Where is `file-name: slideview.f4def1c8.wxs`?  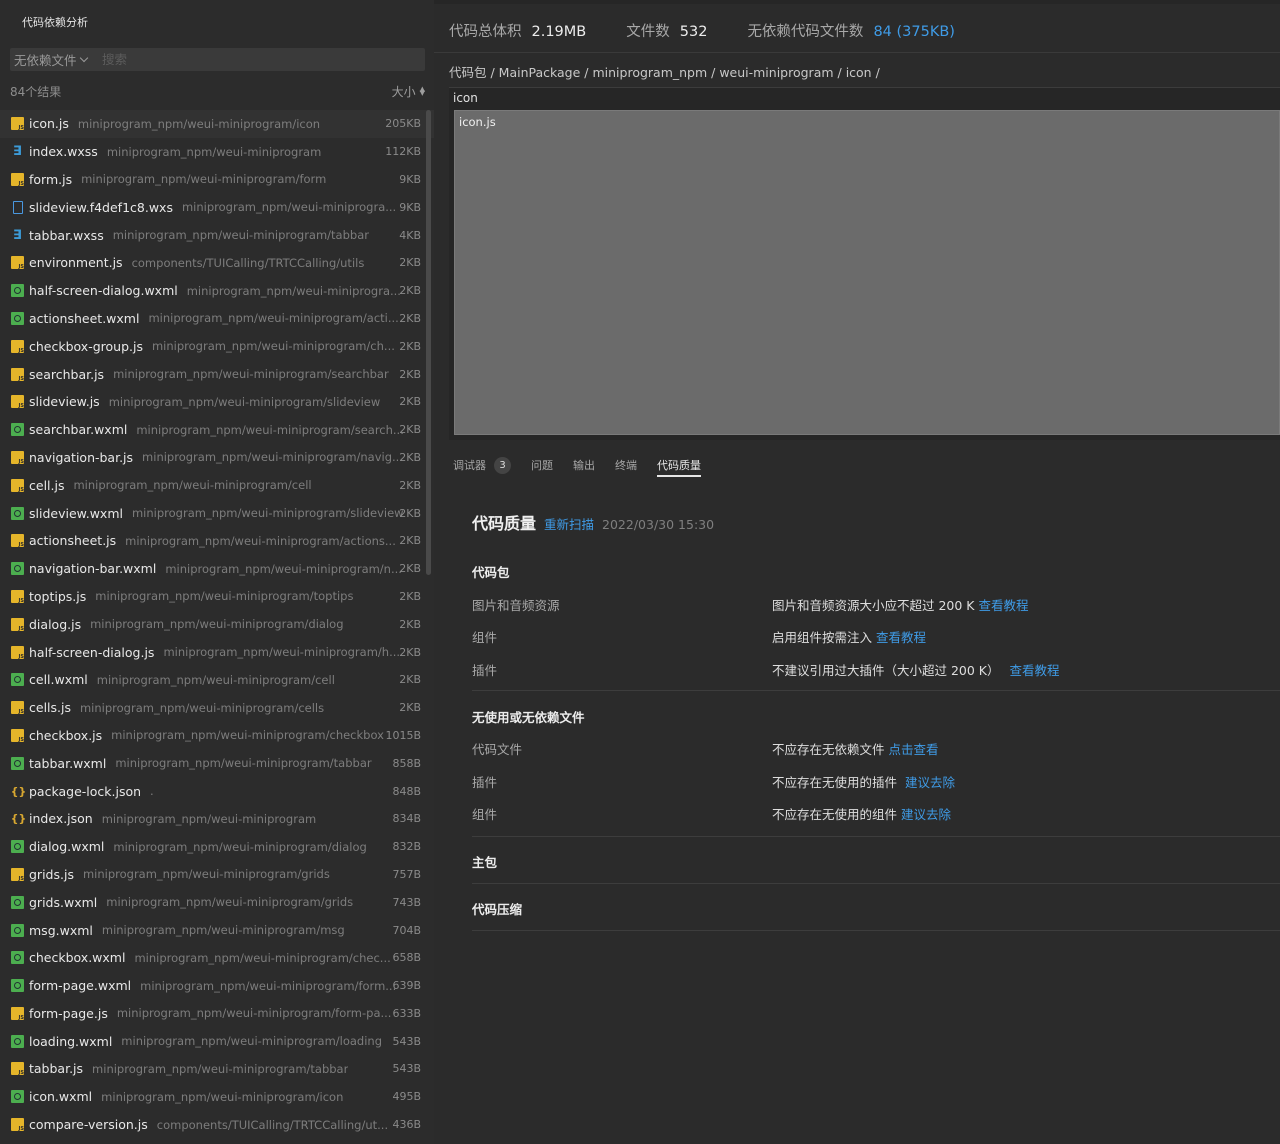
file-name: slideview.f4def1c8.wxs is located at coordinates (101, 207).